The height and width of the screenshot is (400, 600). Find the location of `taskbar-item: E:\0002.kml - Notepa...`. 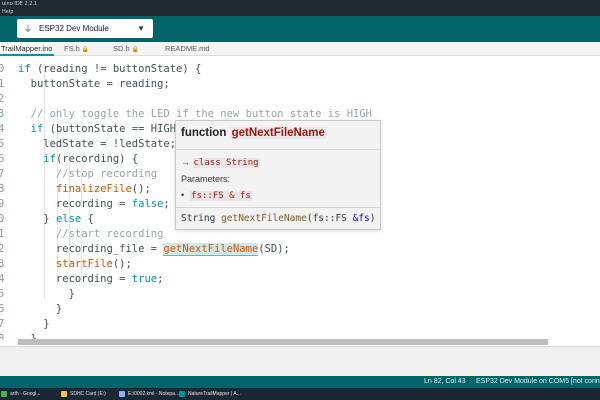

taskbar-item: E:\0002.kml - Notepa... is located at coordinates (149, 394).